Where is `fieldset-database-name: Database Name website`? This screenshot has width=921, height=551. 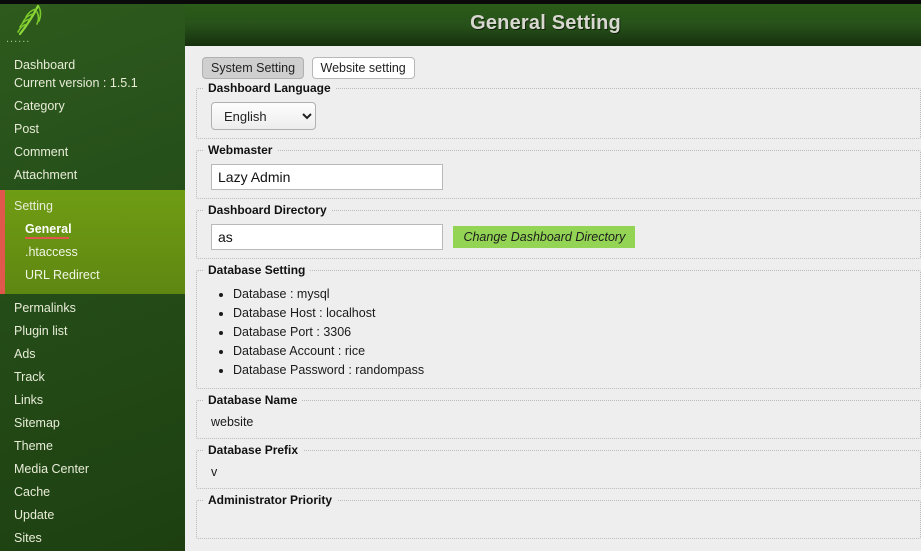
fieldset-database-name: Database Name website is located at coordinates (558, 416).